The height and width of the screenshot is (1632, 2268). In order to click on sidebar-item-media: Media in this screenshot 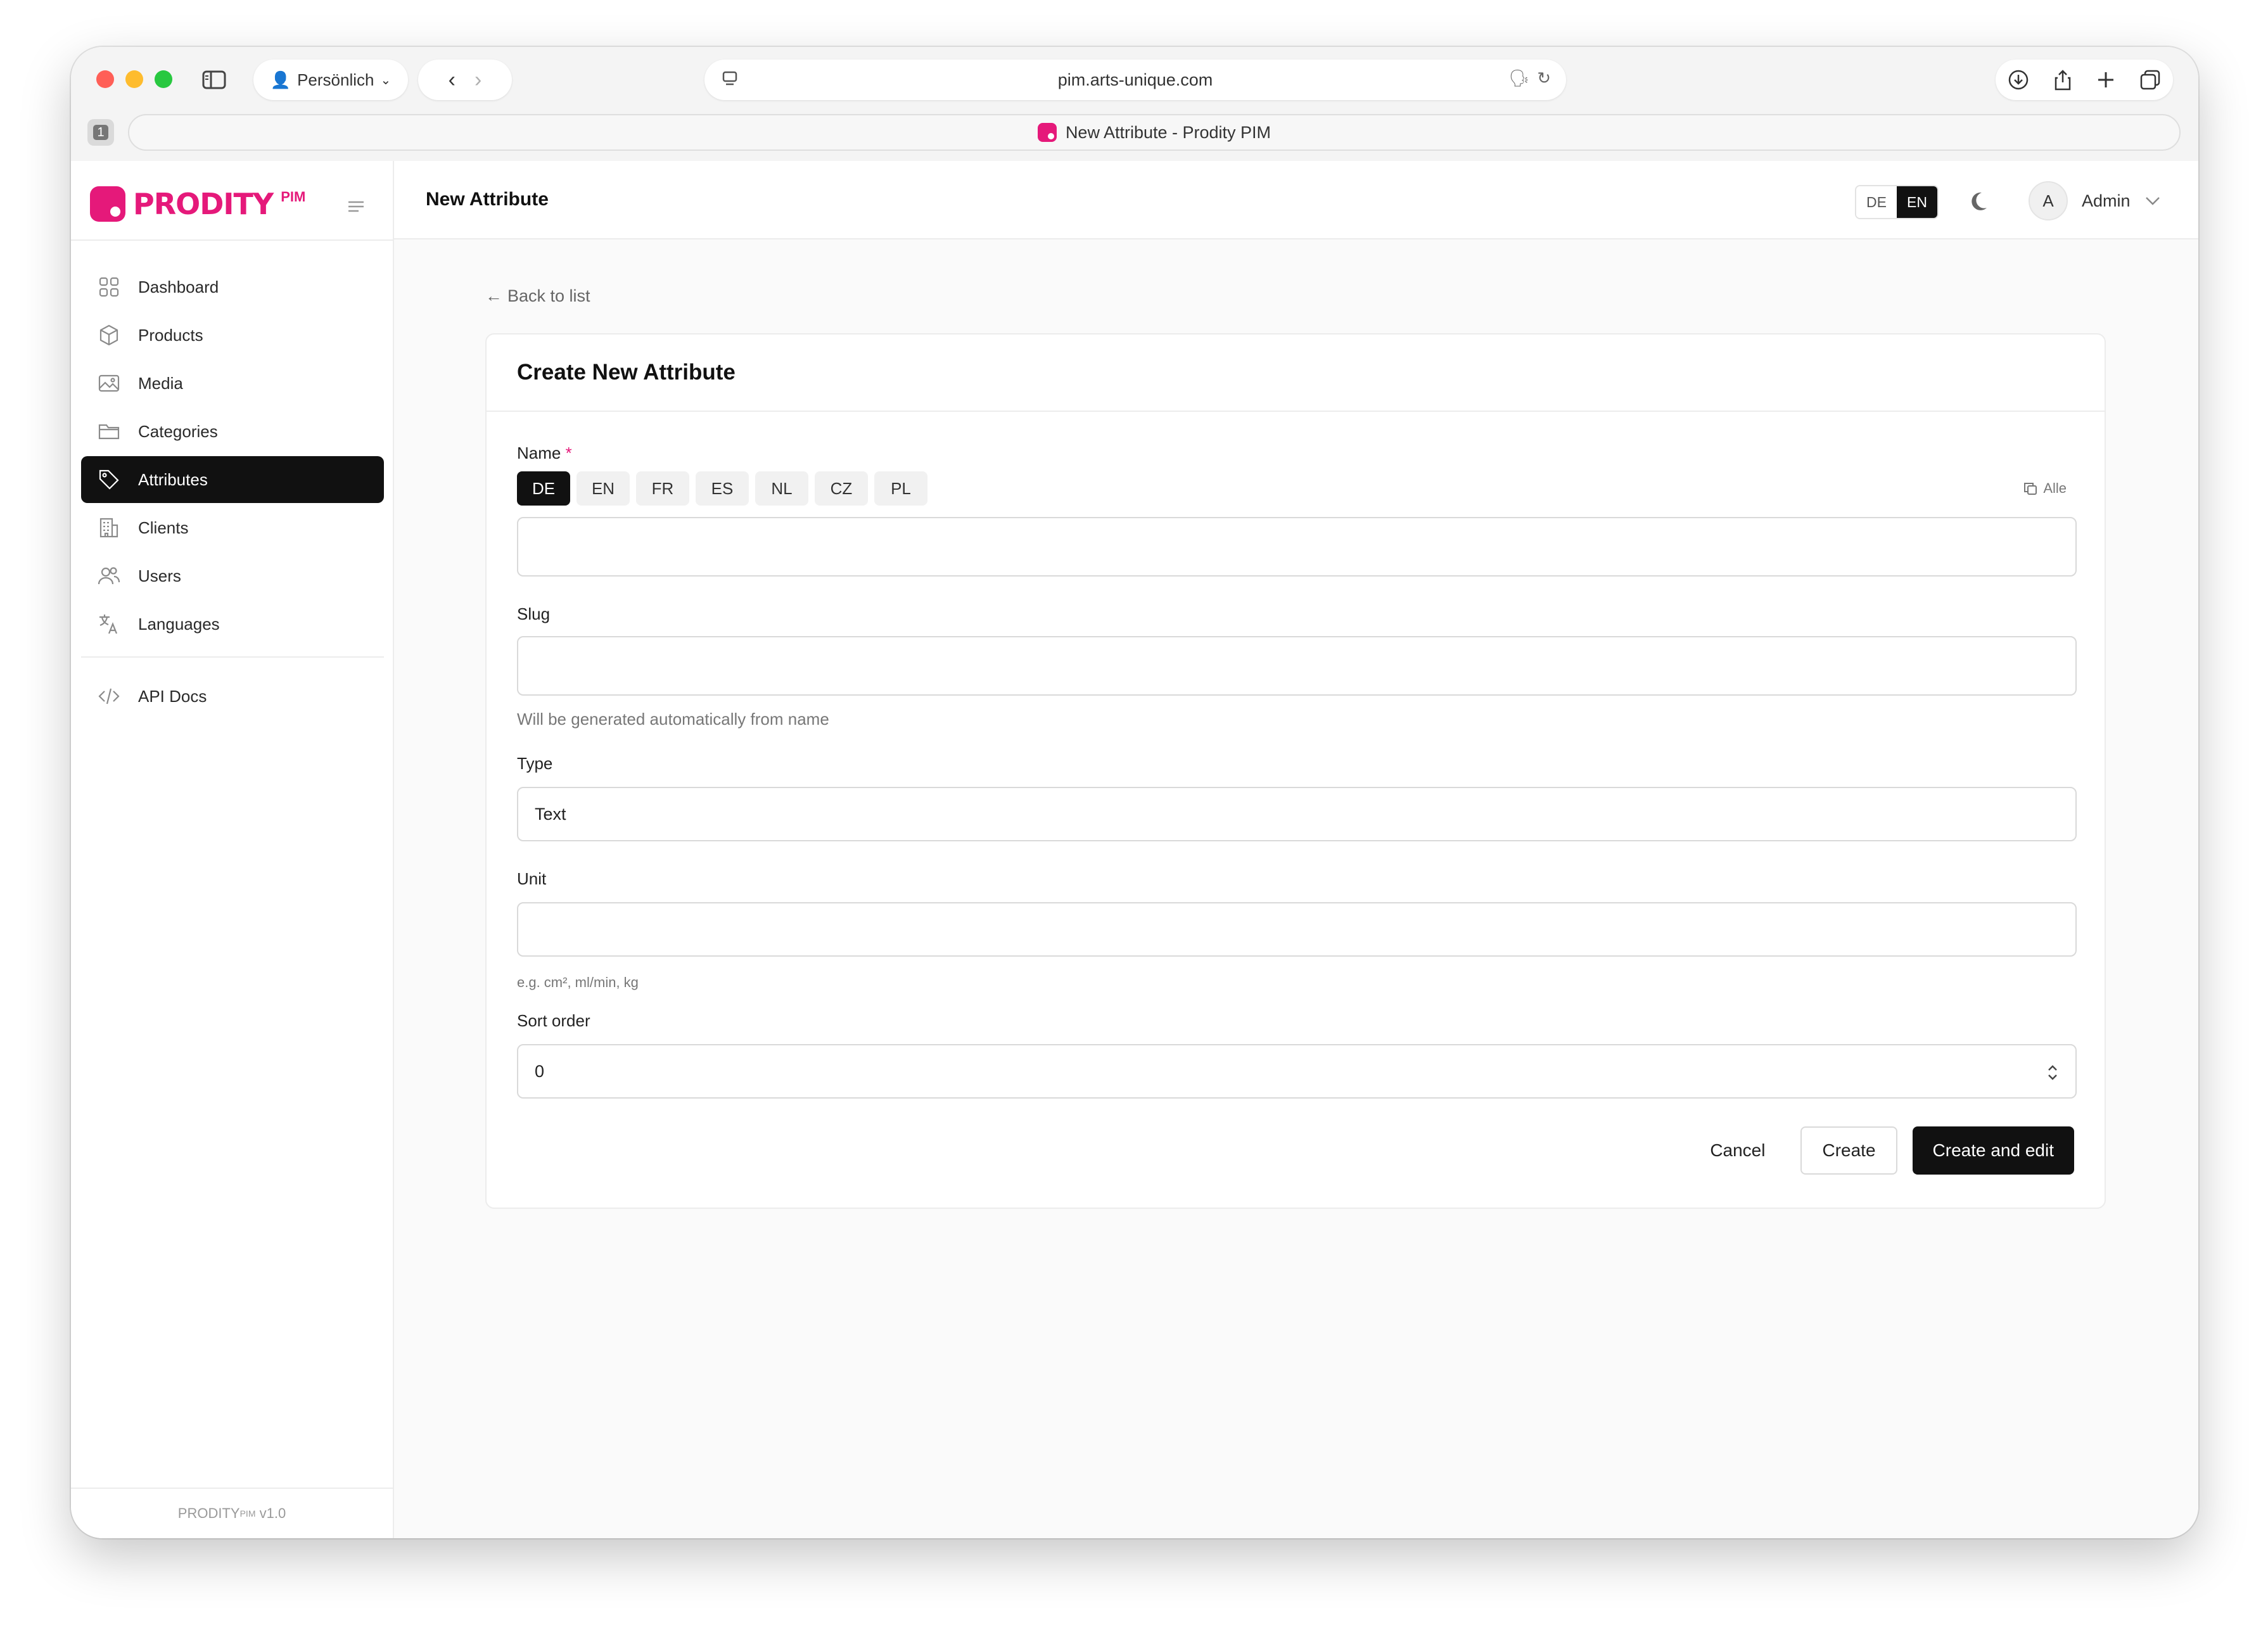, I will do `click(232, 383)`.